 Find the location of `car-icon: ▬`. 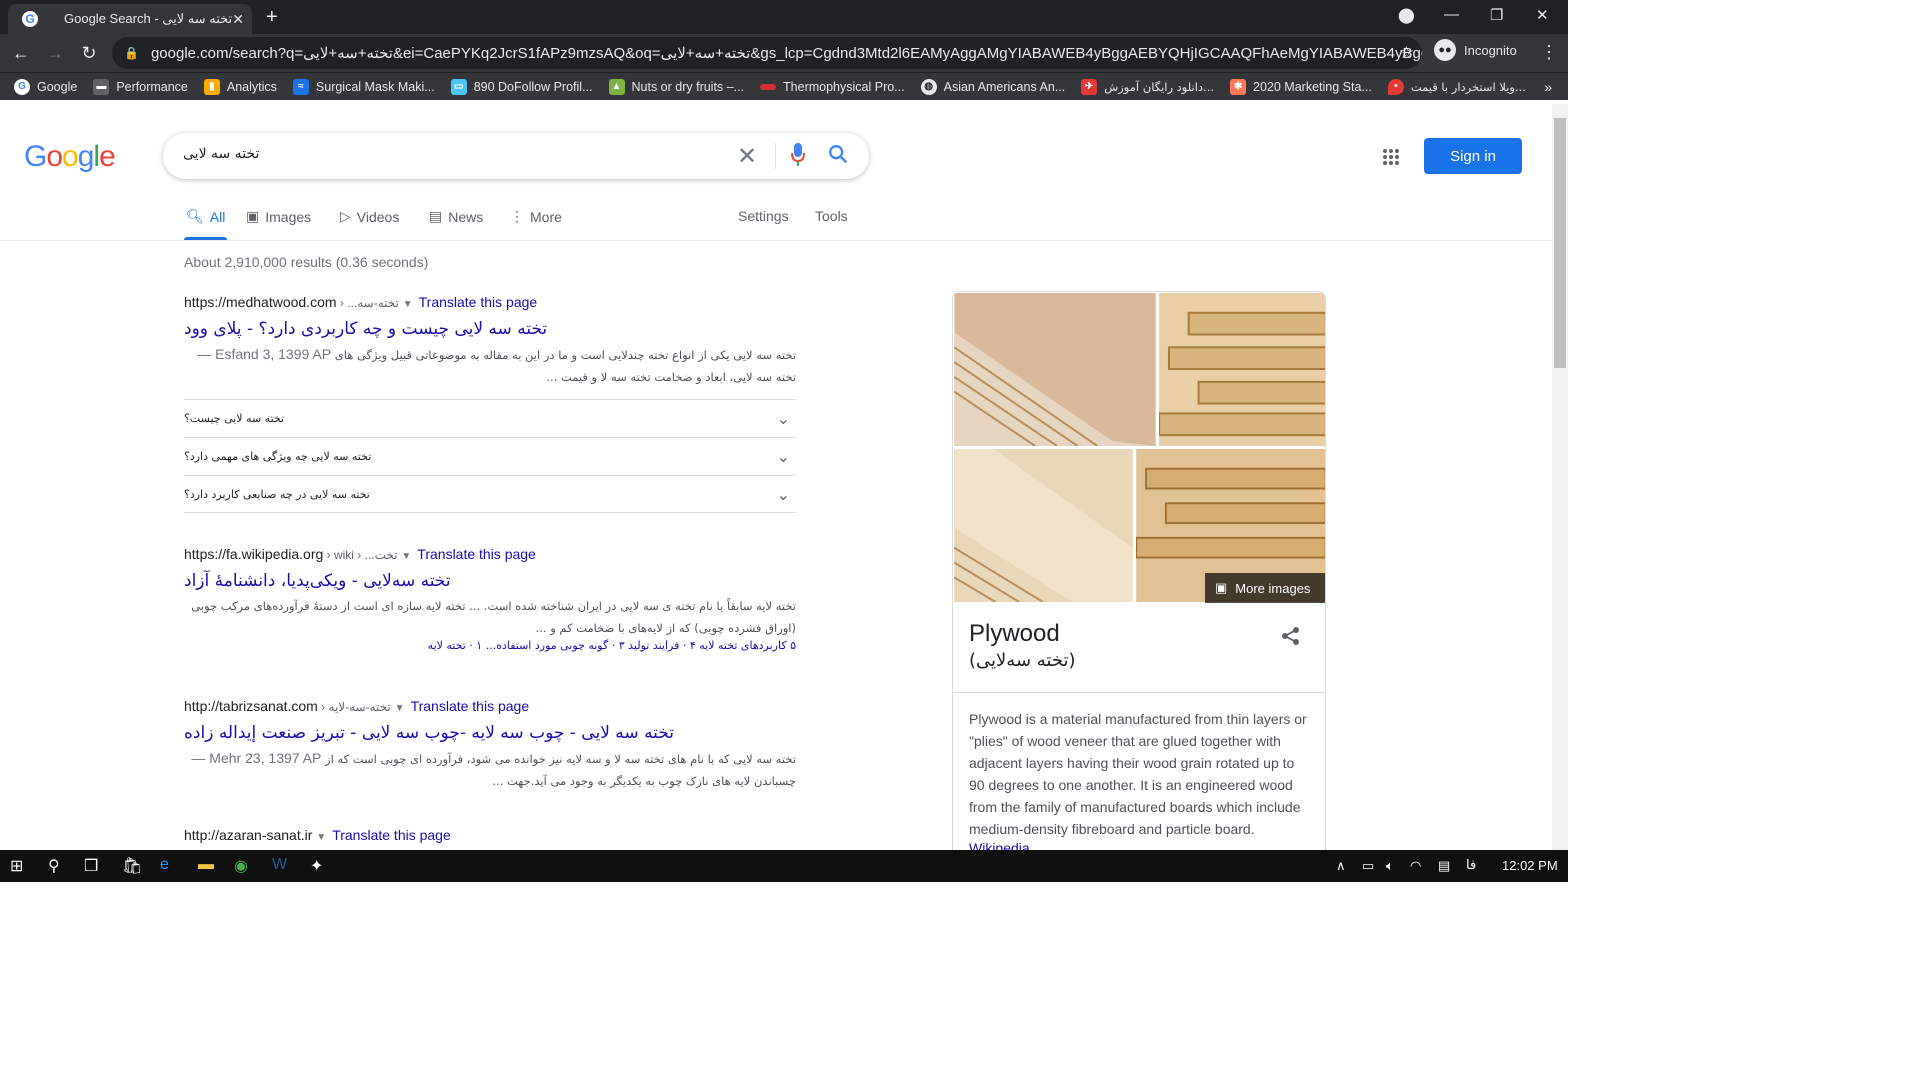

car-icon: ▬ is located at coordinates (101, 86).